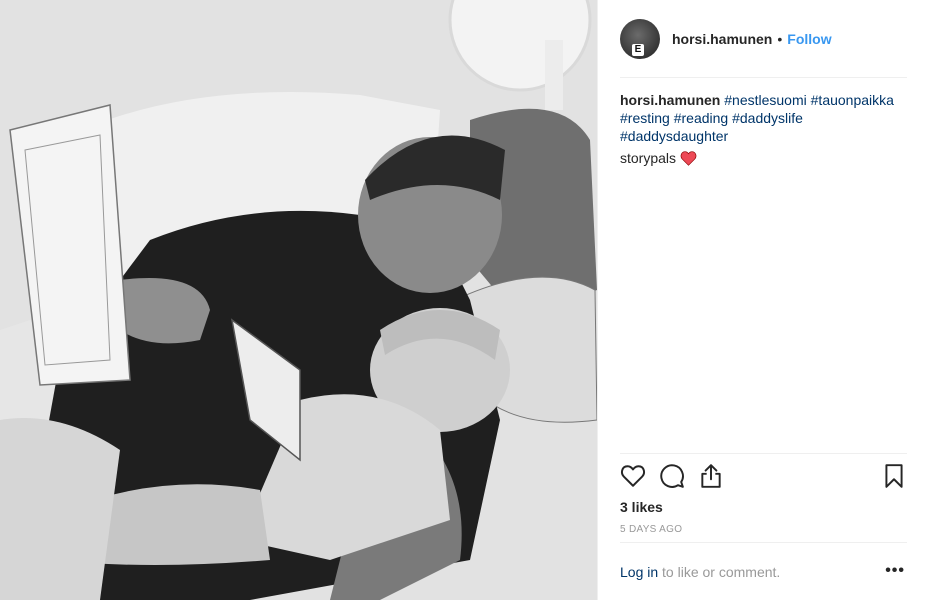  What do you see at coordinates (852, 100) in the screenshot?
I see `hashtag: #tauonpaikka` at bounding box center [852, 100].